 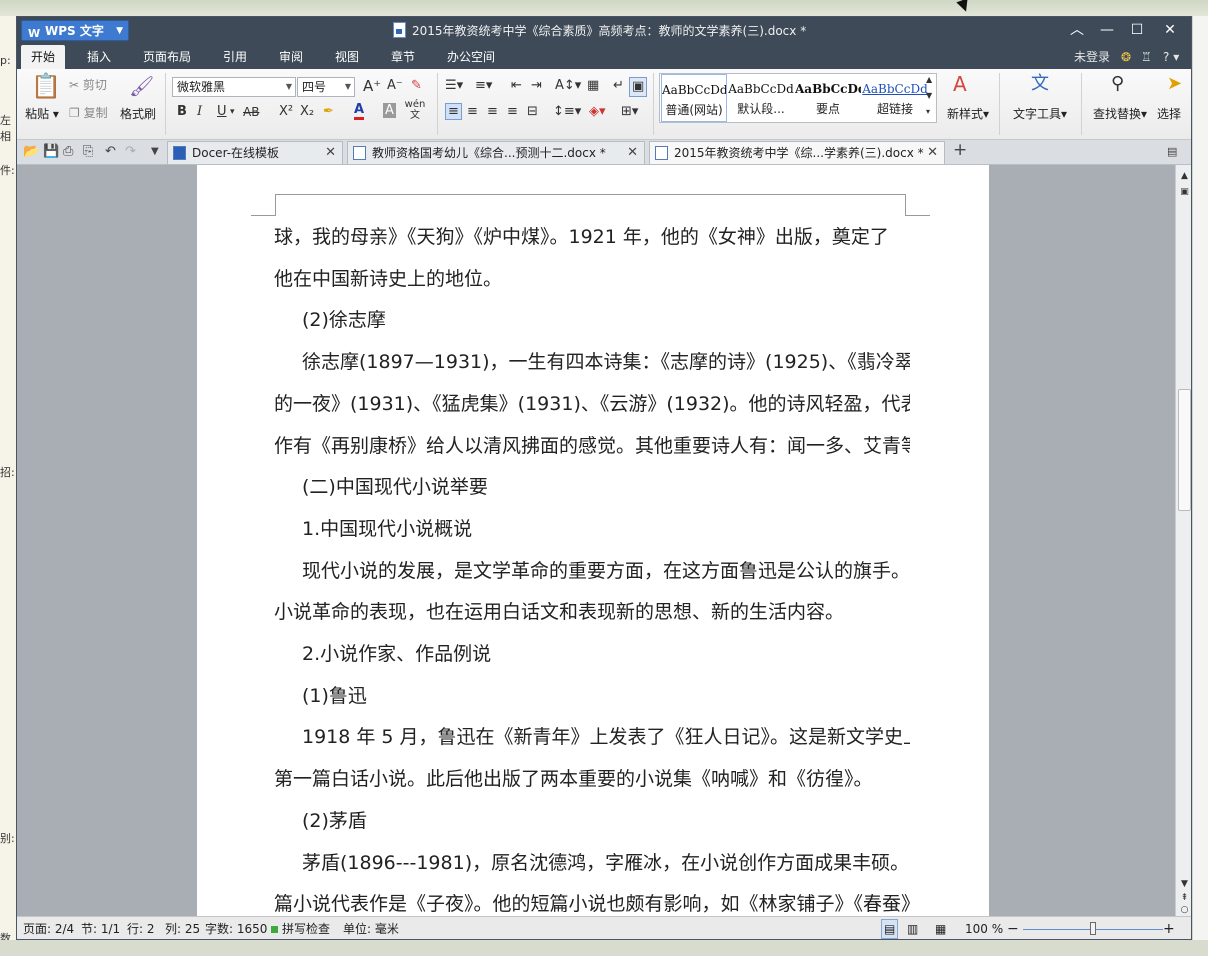 What do you see at coordinates (929, 96) in the screenshot?
I see `styles-scroll-down-icon: ▼` at bounding box center [929, 96].